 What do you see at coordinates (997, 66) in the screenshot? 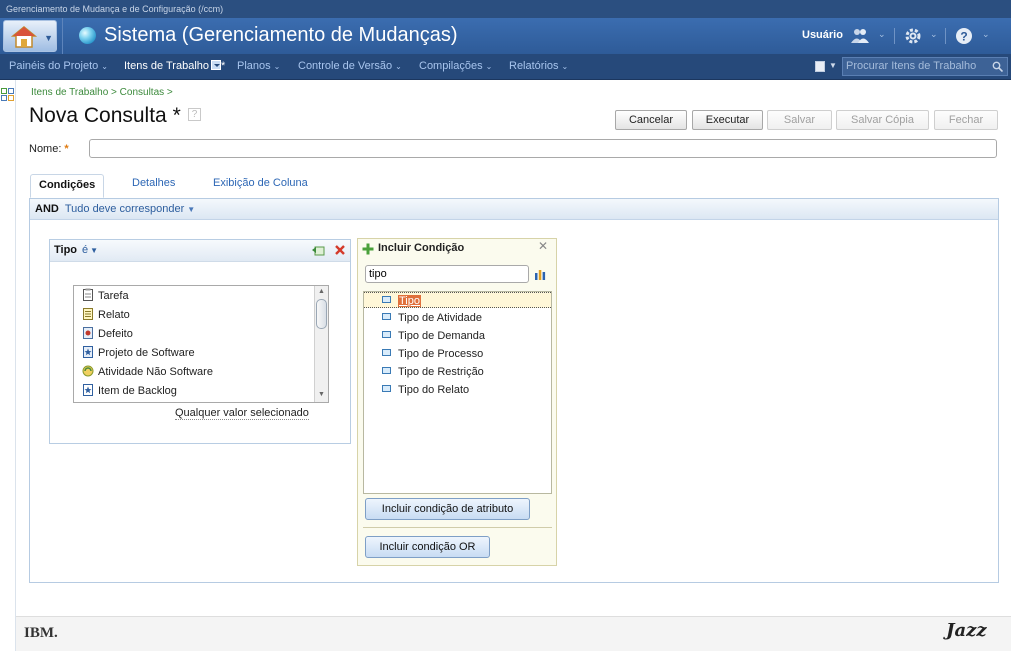
I see `search-icon` at bounding box center [997, 66].